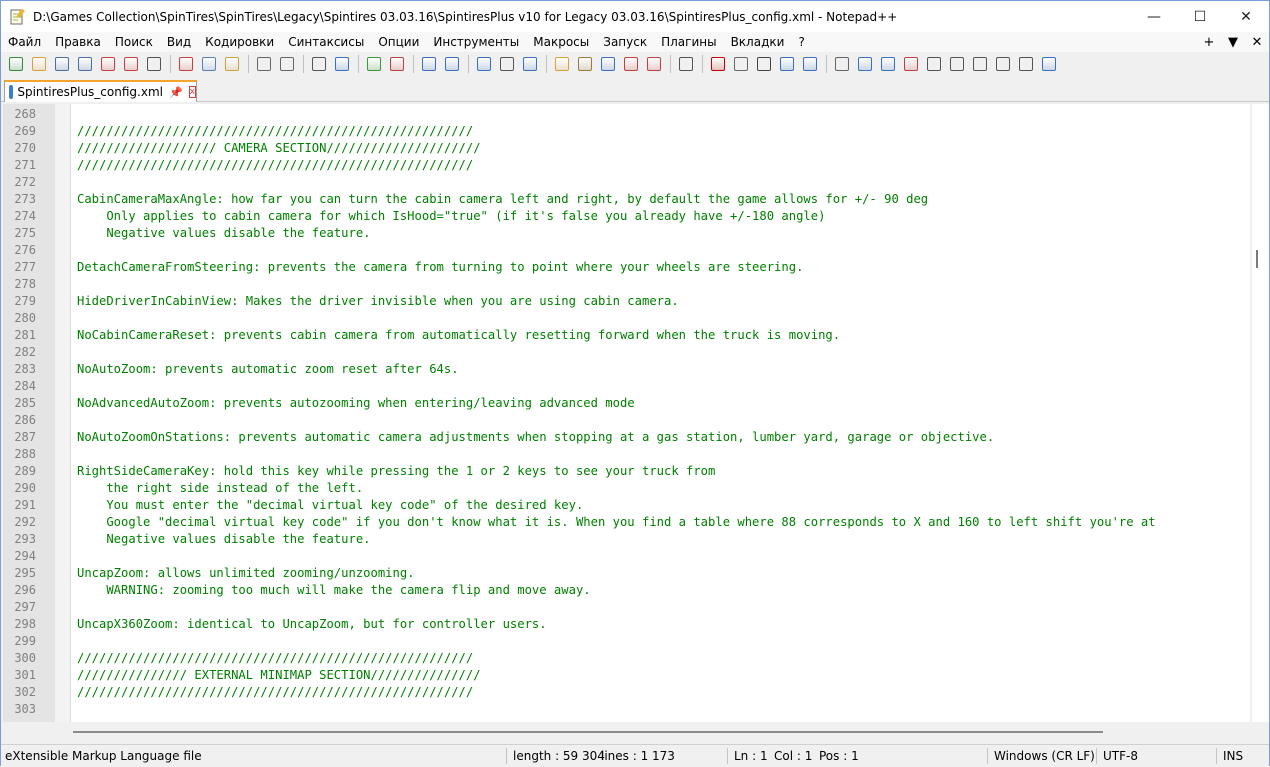 The image size is (1270, 767). Describe the element at coordinates (484, 64) in the screenshot. I see `word-wrap-icon` at that location.